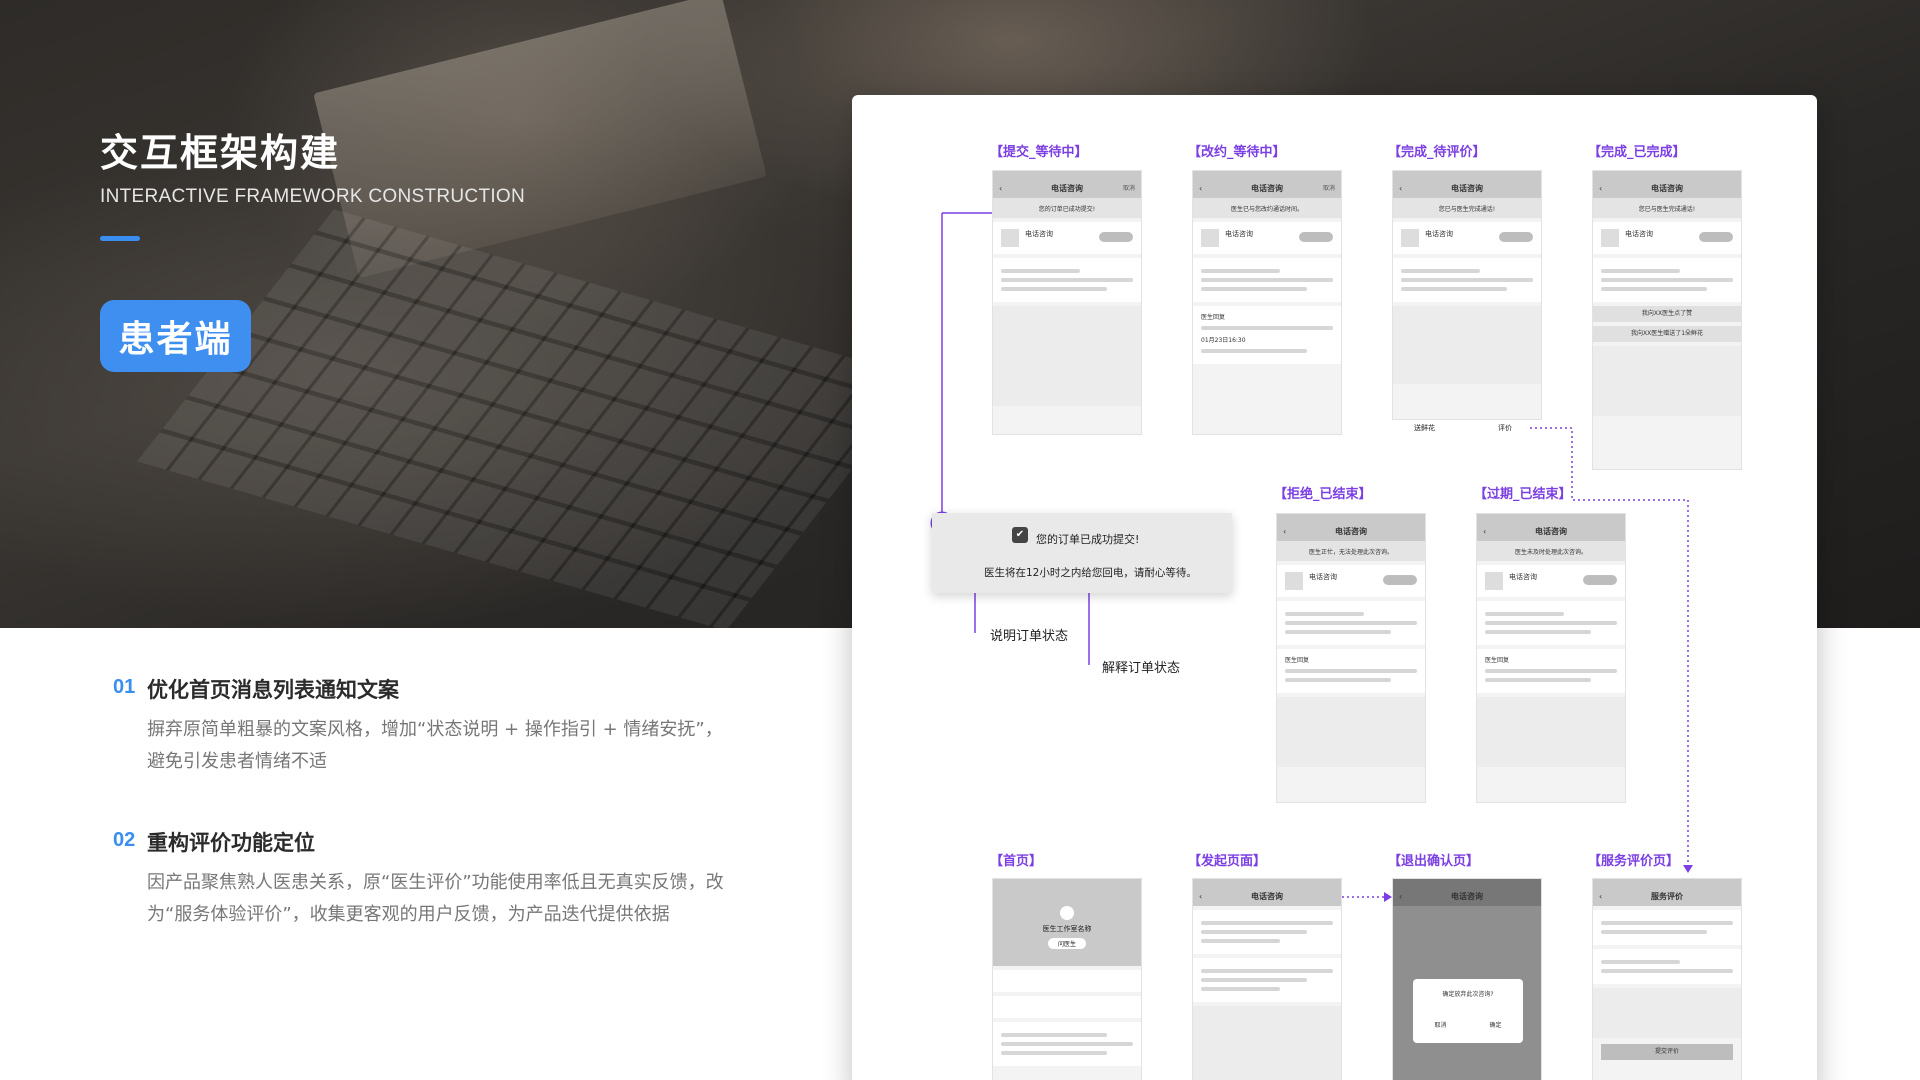 The image size is (1920, 1080). I want to click on phone-screen-expired: ‹ 电话咨询 医生未及时处理此次咨询。 电话咨询 医生回复, so click(1551, 658).